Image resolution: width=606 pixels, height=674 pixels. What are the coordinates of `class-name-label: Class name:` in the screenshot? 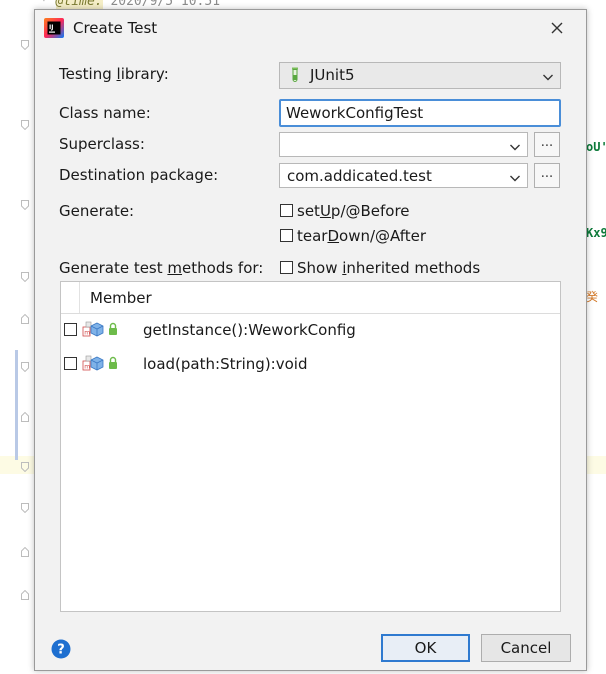 It's located at (105, 113).